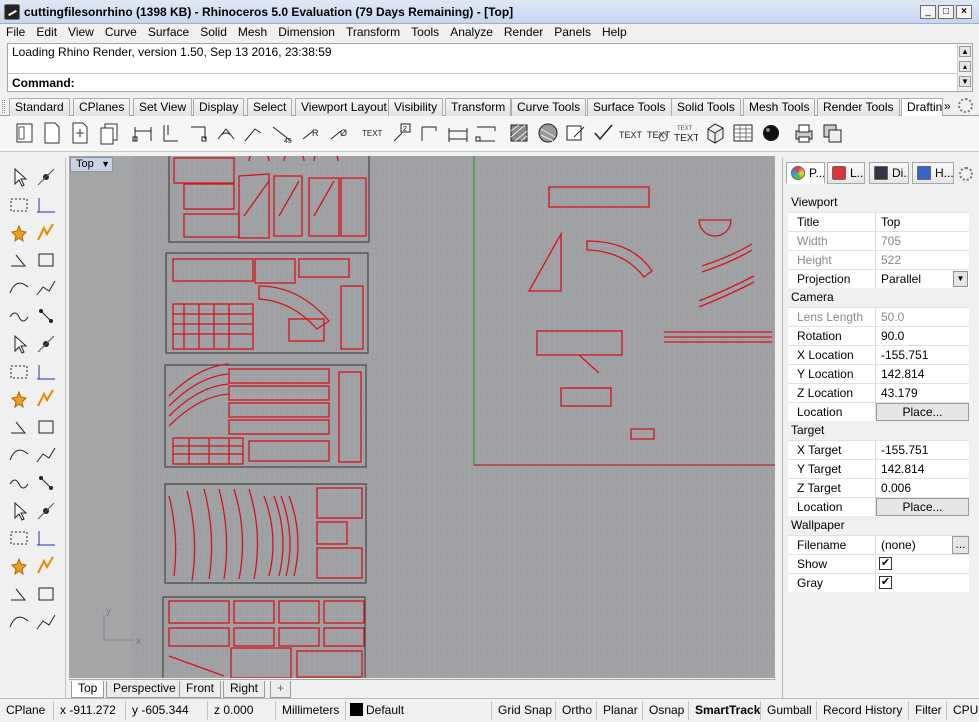 The image size is (979, 722). I want to click on tab-cplanes: CPlanes, so click(102, 107).